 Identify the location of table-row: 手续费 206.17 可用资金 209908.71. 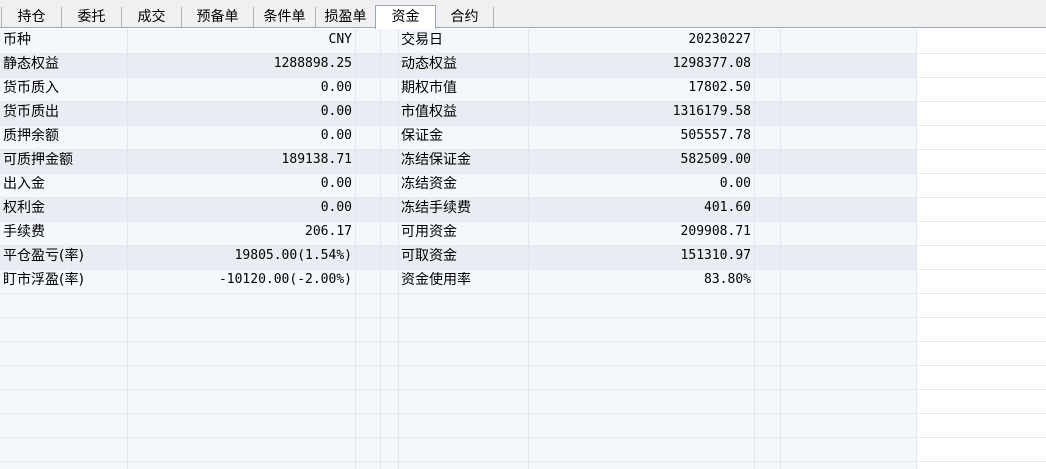
(523, 233).